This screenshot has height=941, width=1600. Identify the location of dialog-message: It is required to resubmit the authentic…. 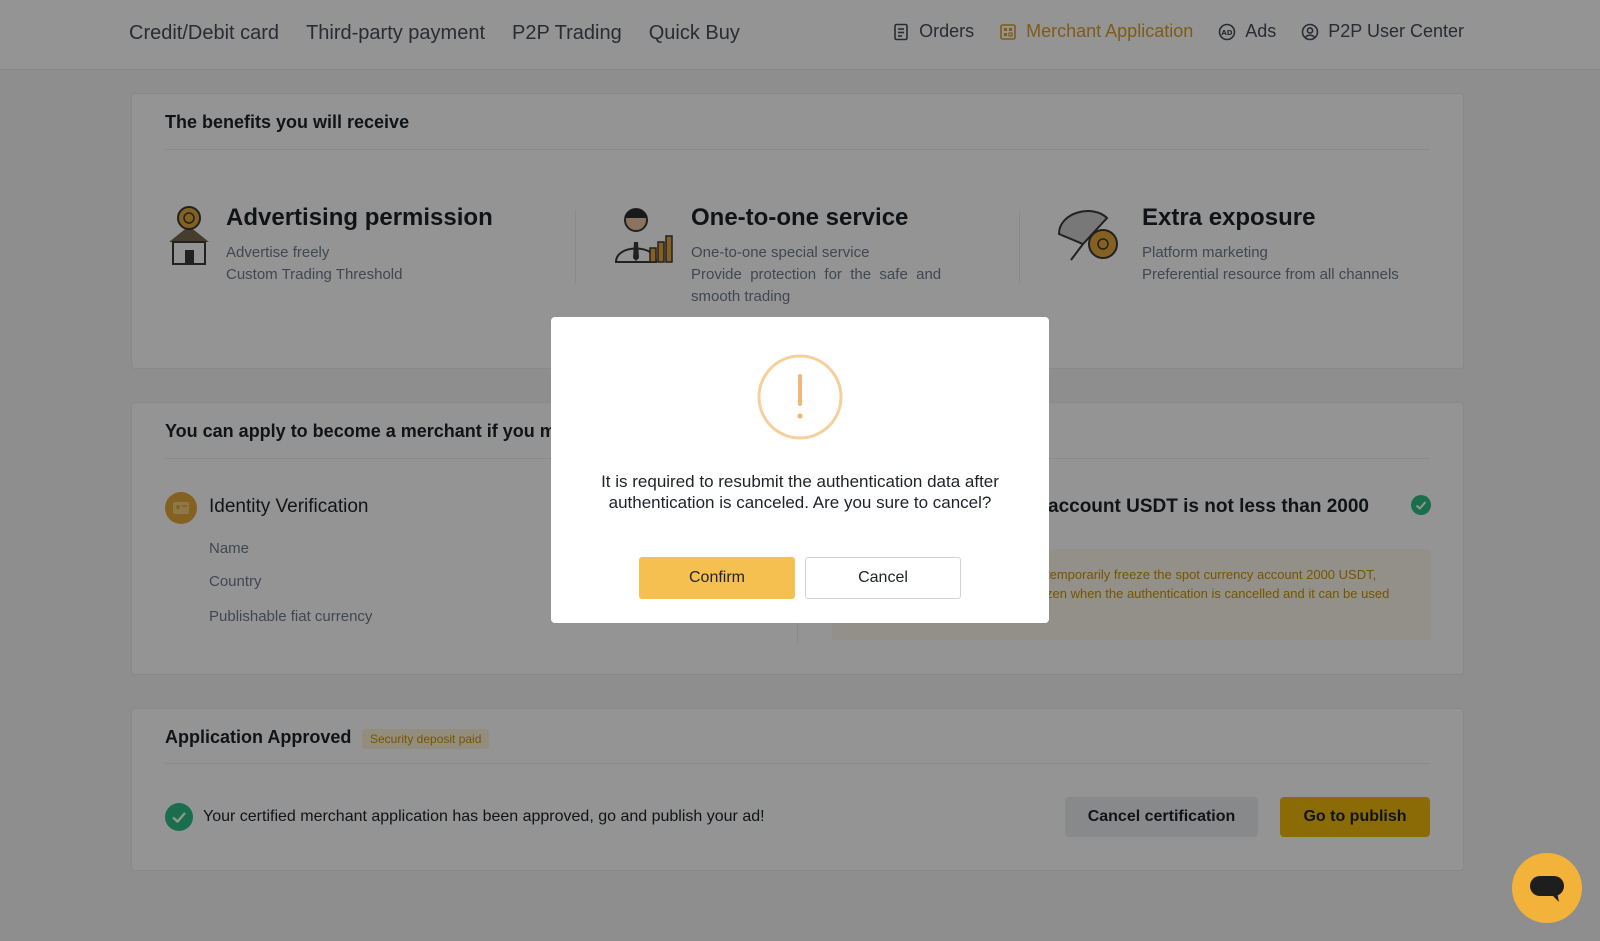
(800, 492).